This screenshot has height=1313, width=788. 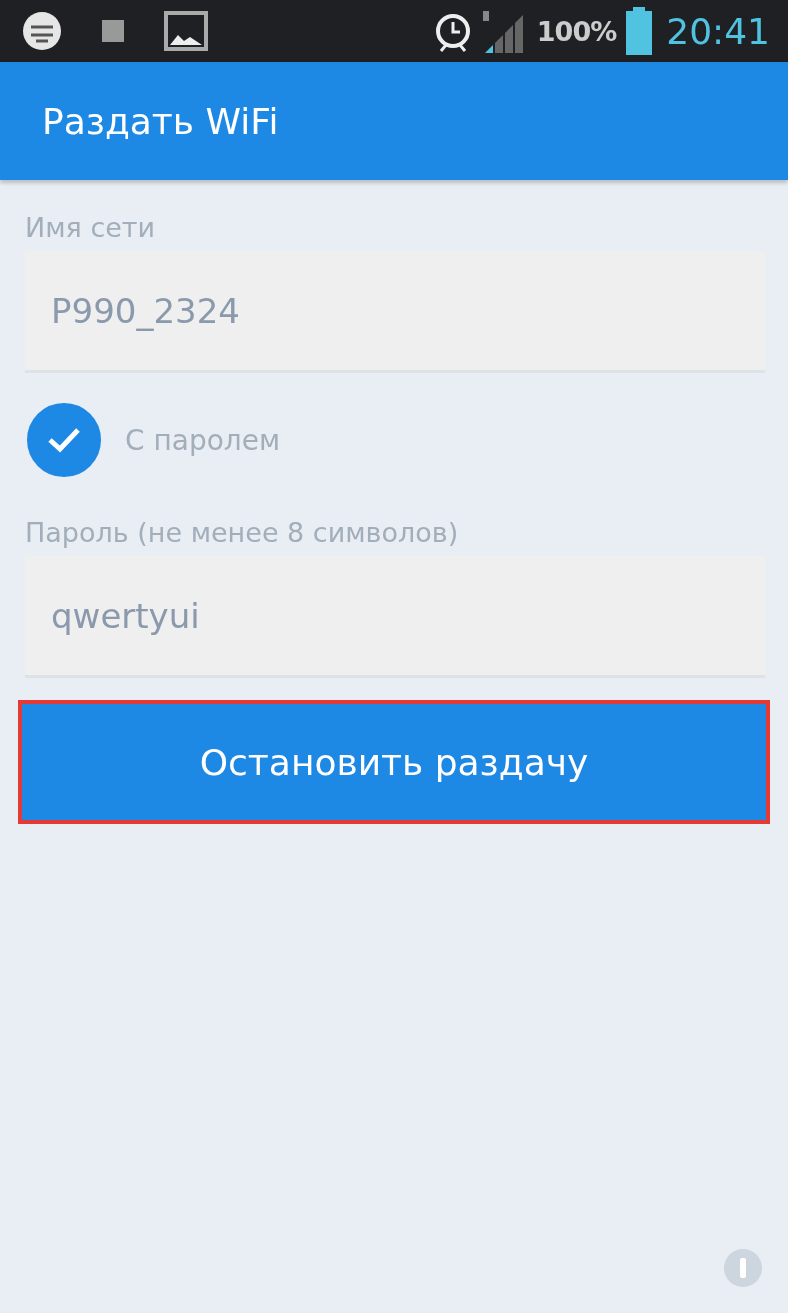 I want to click on password-field: qwertyui, so click(x=395, y=617).